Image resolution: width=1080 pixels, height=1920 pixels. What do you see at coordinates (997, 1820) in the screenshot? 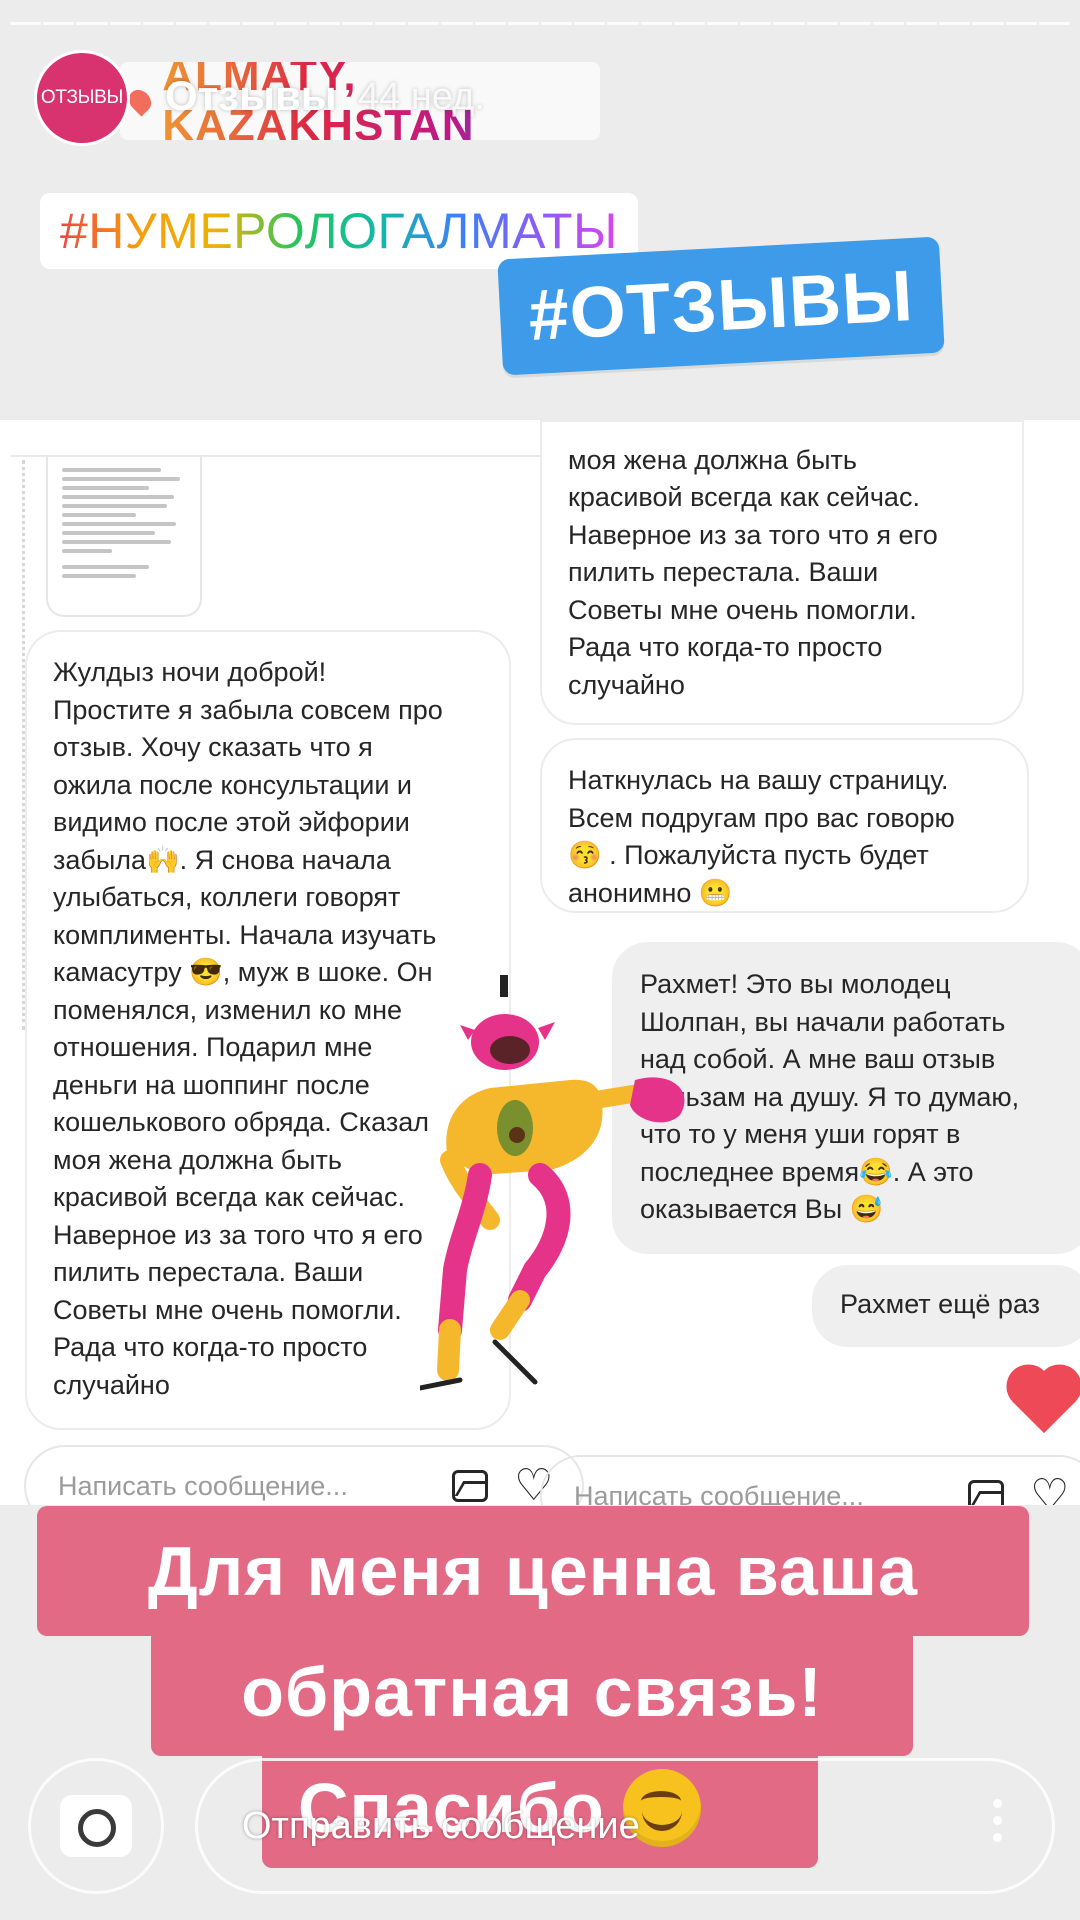
I see `more-options-icon` at bounding box center [997, 1820].